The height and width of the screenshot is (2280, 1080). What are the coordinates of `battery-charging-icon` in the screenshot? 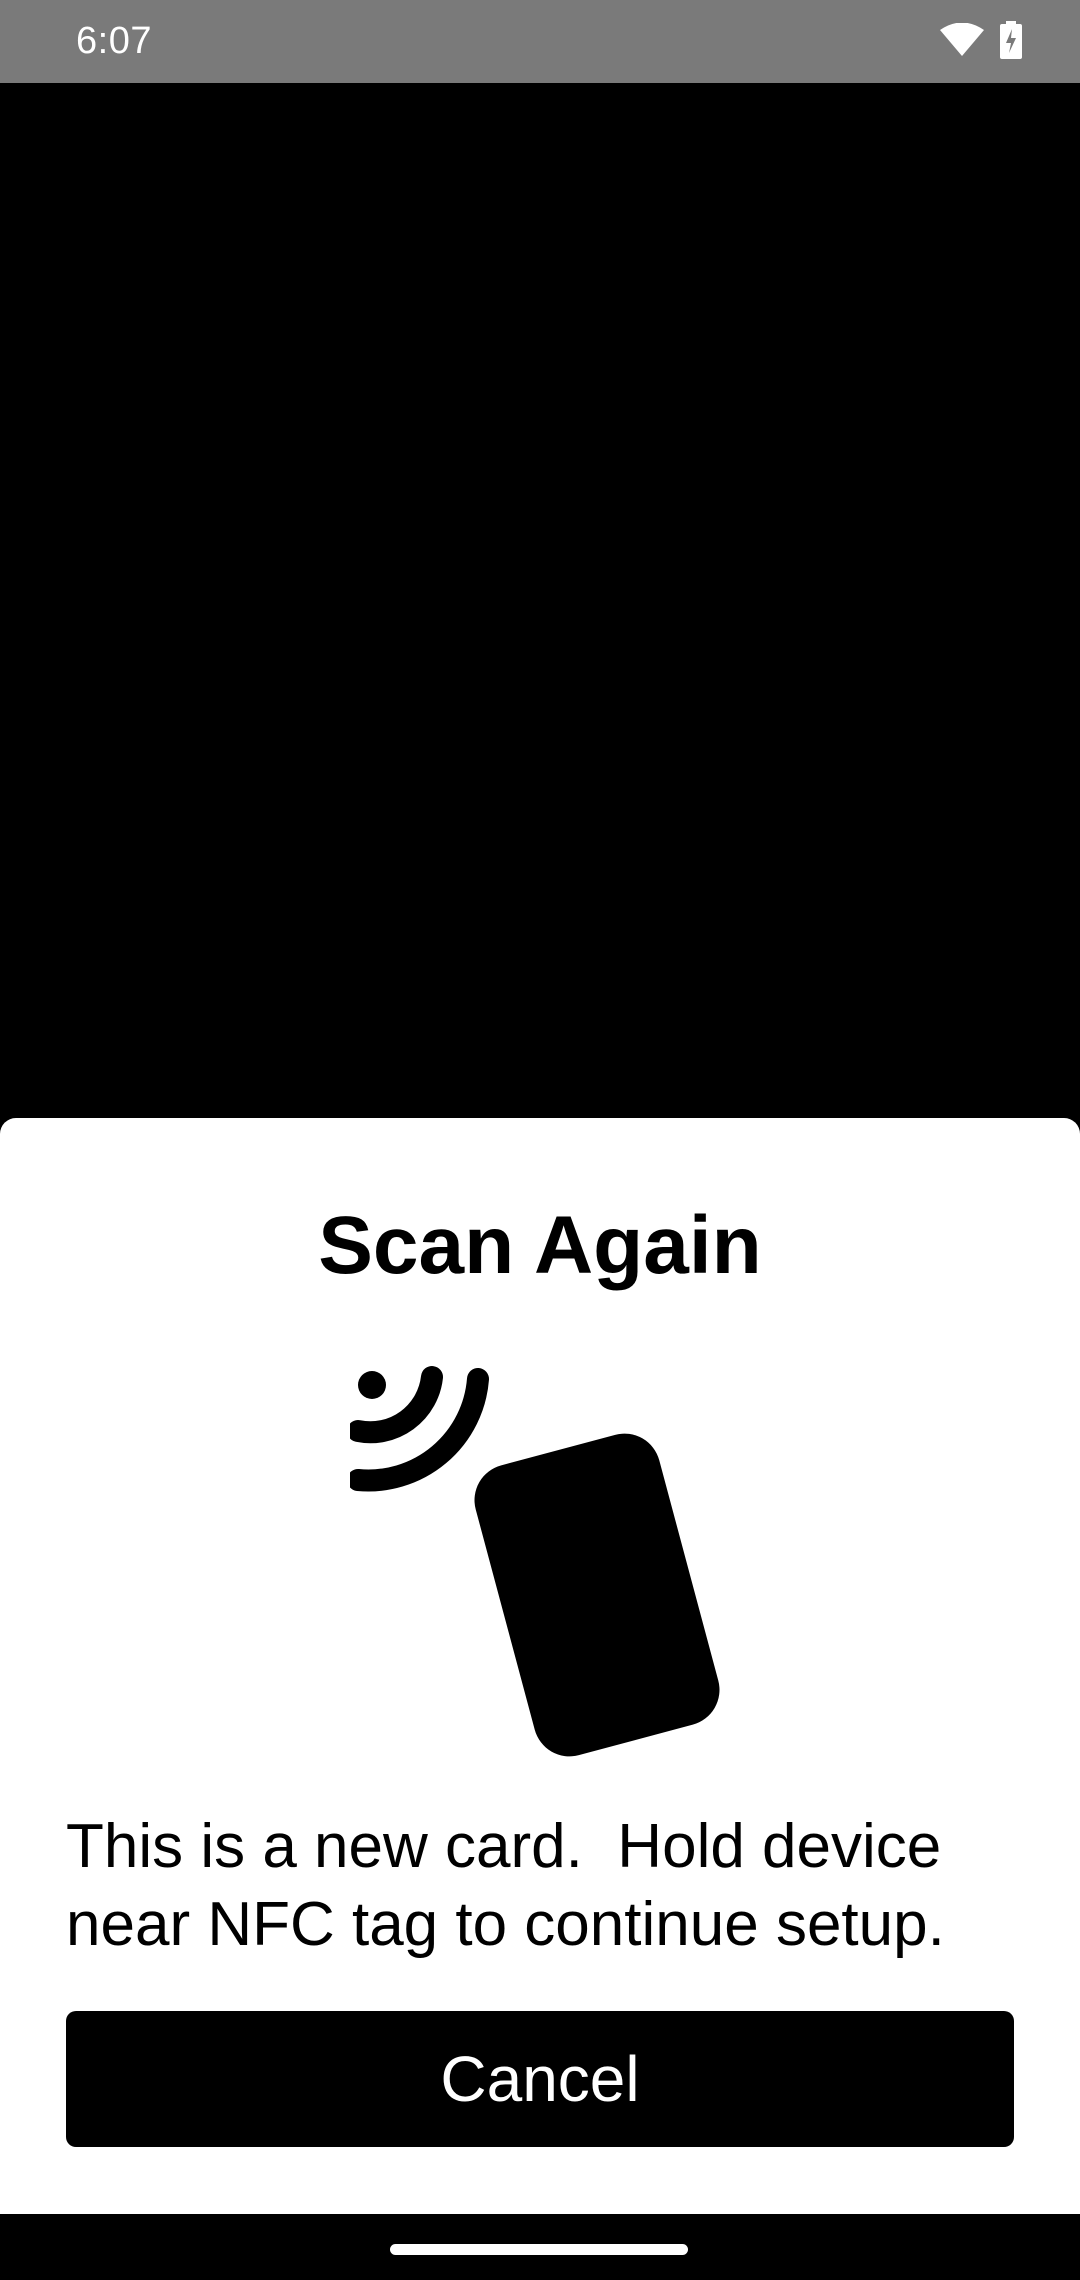 It's located at (1011, 42).